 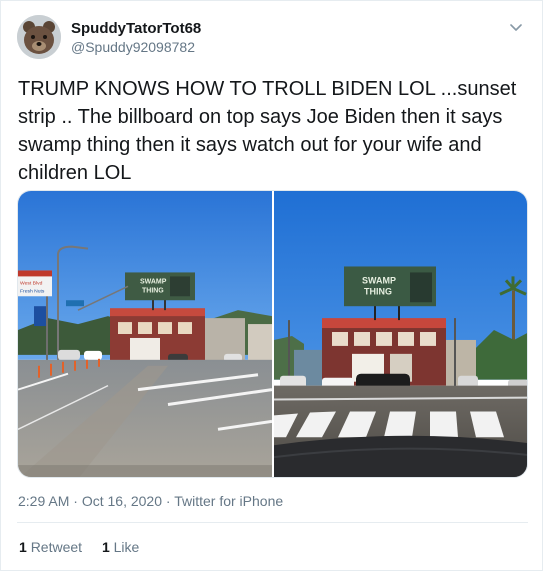 I want to click on billboard-text-right-1: SWAMP, so click(x=379, y=280).